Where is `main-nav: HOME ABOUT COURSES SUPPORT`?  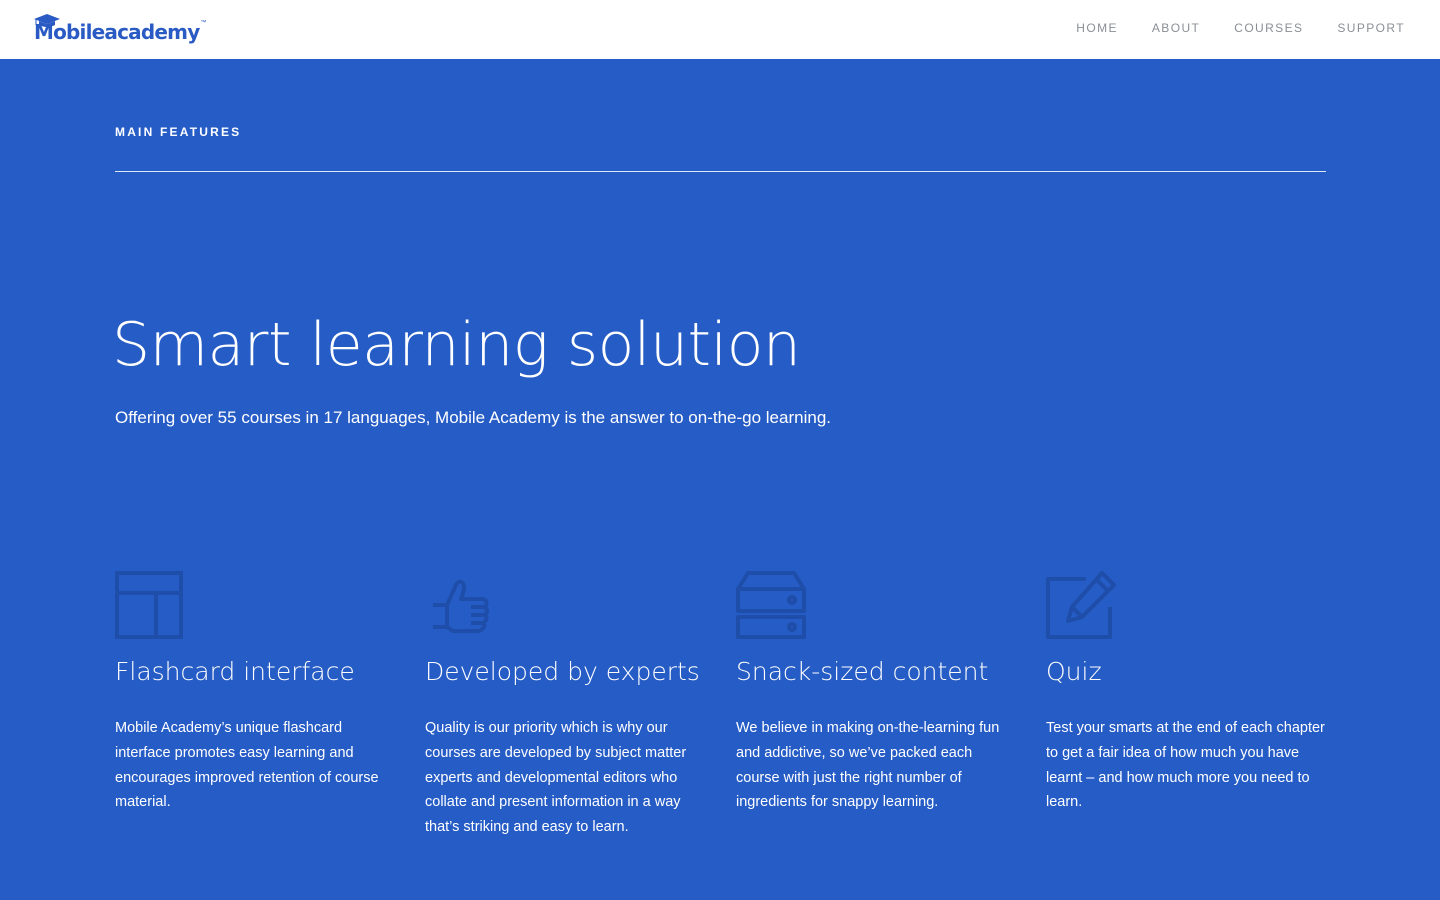 main-nav: HOME ABOUT COURSES SUPPORT is located at coordinates (1223, 28).